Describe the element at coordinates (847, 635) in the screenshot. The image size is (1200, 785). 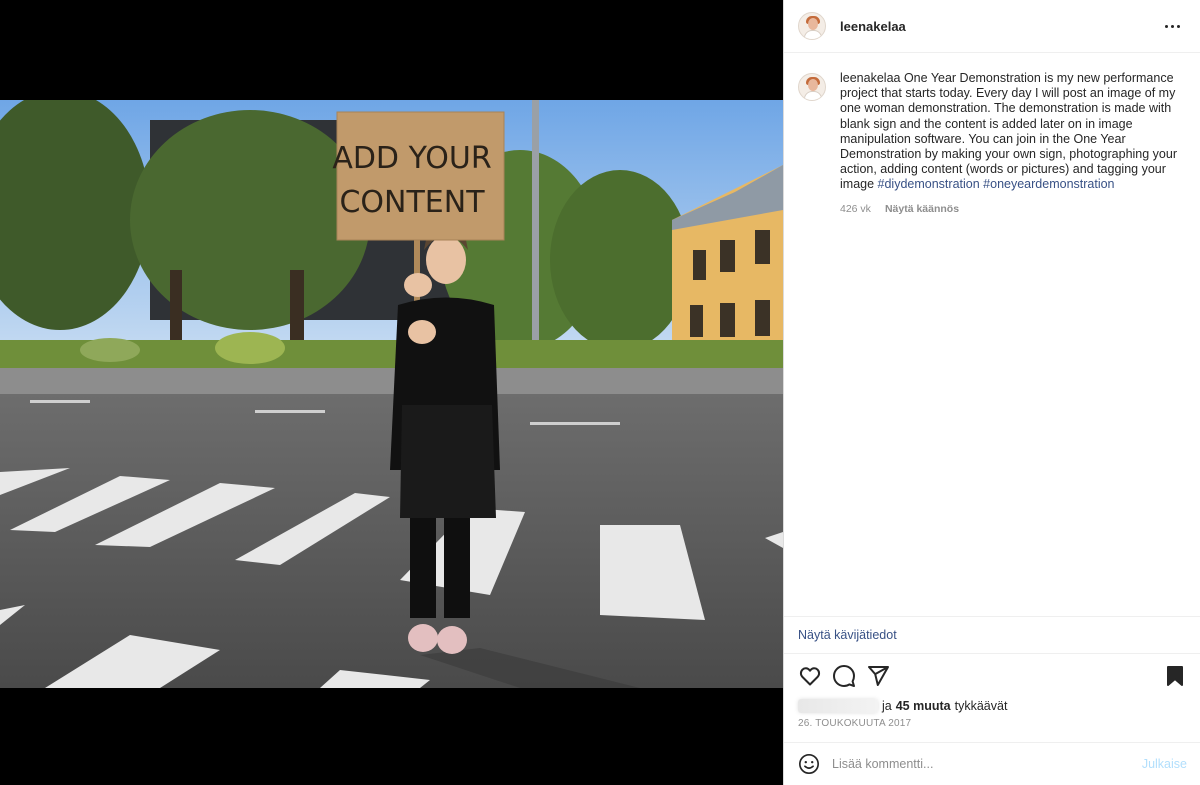
I see `view-insights-link: Näytä kävijätiedot` at that location.